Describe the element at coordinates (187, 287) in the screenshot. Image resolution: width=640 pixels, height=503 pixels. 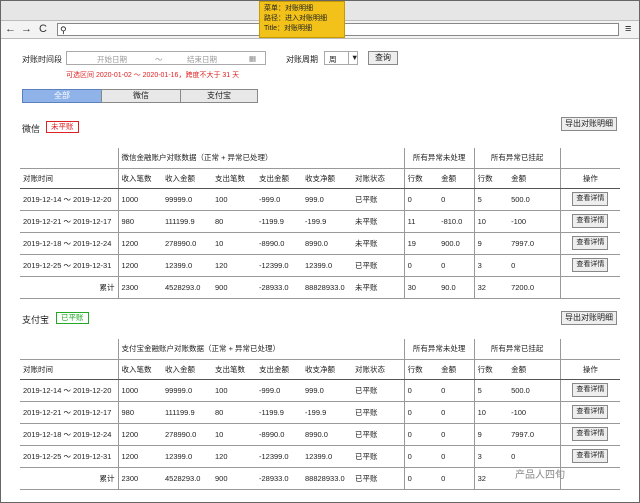
I see `total-cell: 4528293.0` at that location.